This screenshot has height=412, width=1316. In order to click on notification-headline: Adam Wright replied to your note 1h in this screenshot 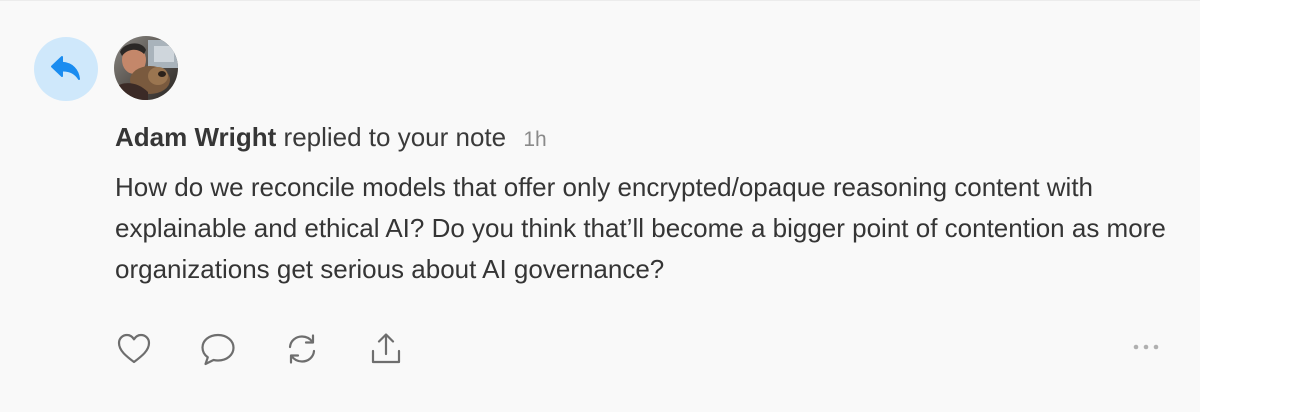, I will do `click(331, 138)`.